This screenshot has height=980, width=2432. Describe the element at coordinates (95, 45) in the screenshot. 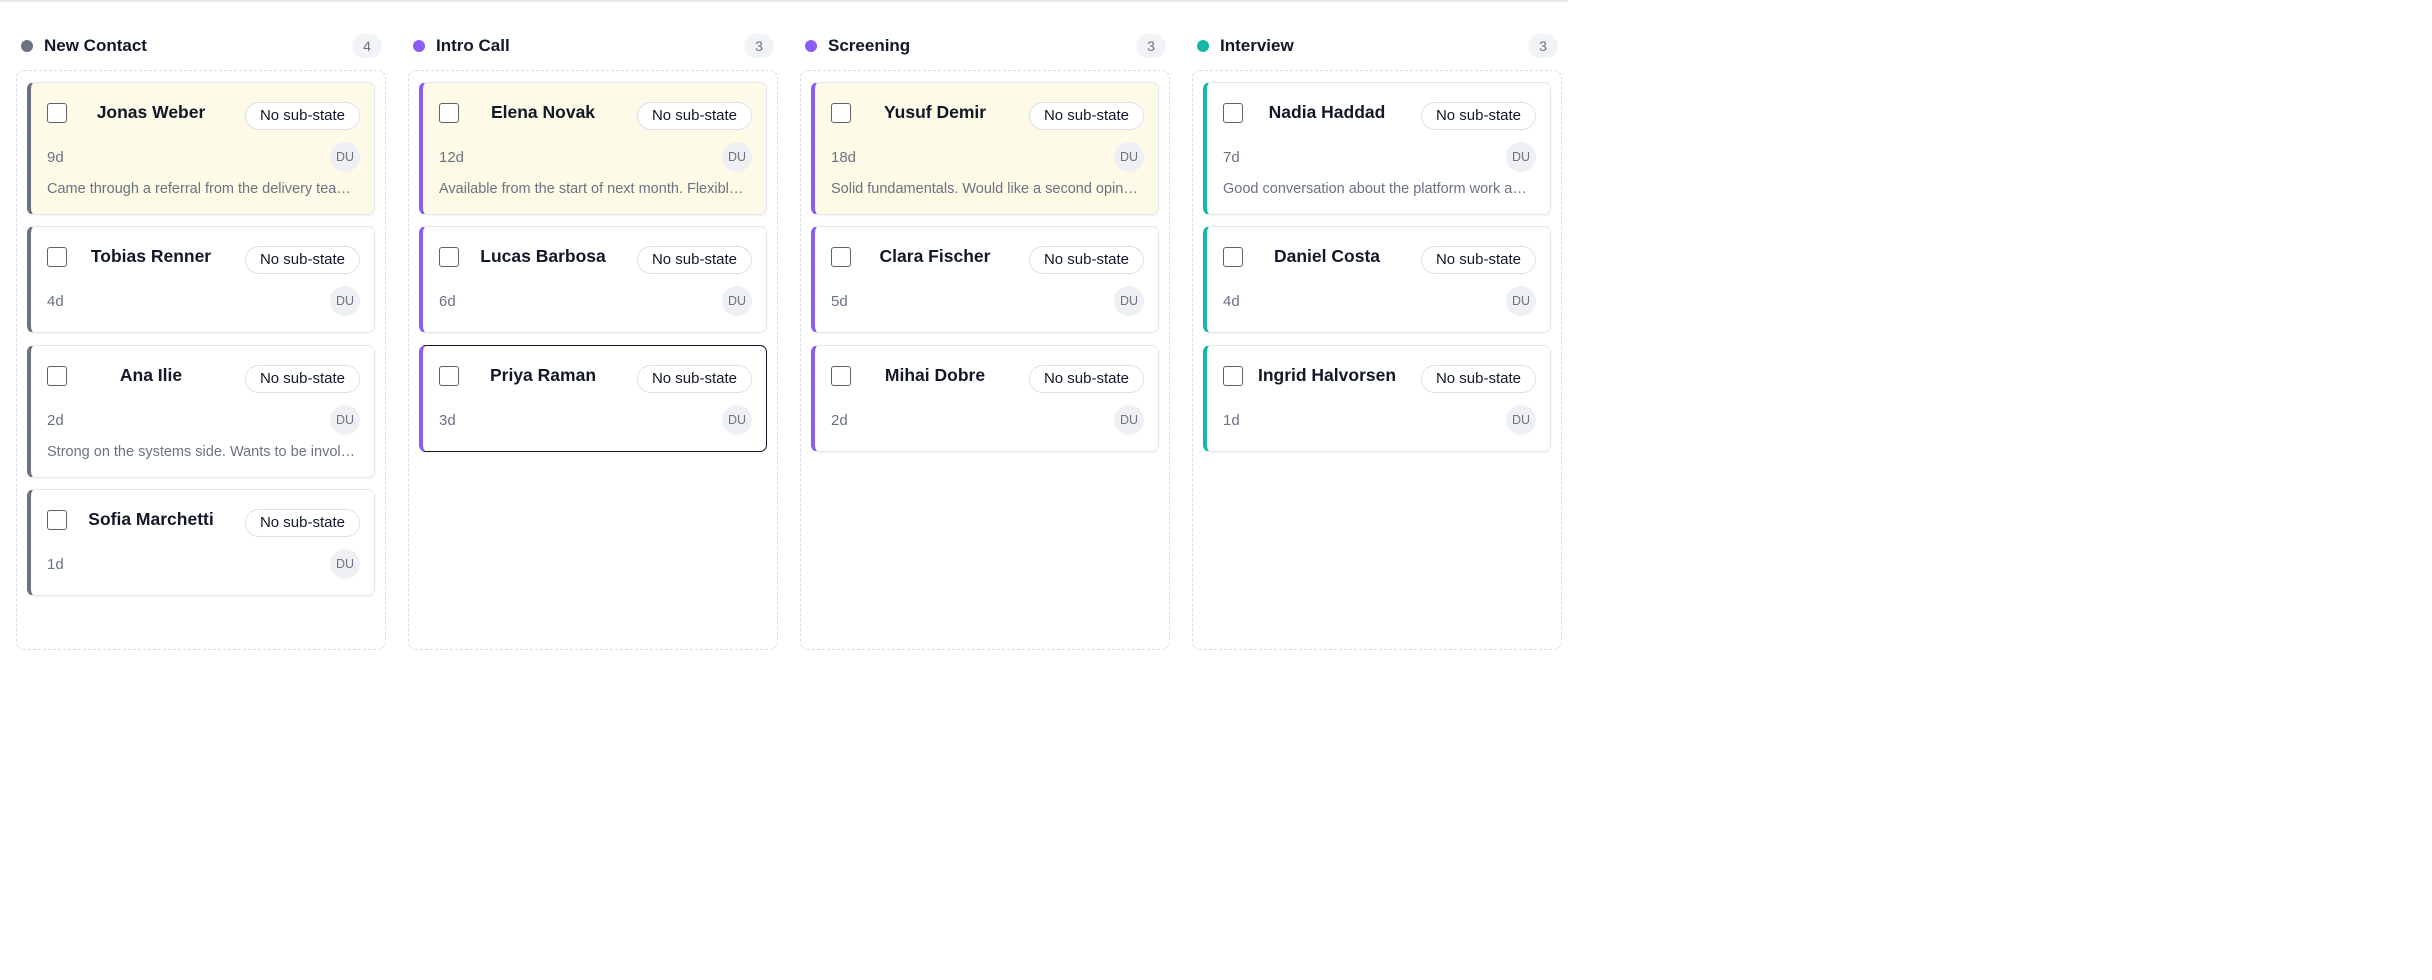

I see `column-title: New Contact` at that location.